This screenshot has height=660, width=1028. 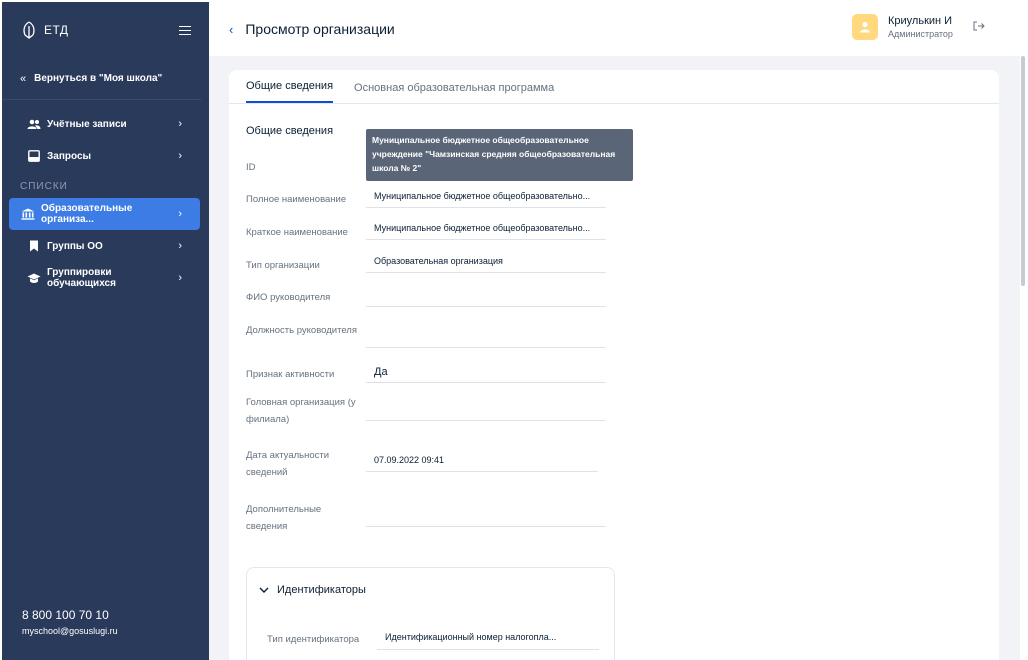 What do you see at coordinates (301, 411) in the screenshot?
I see `field-label-parent-org: Головная организация (у филиала)` at bounding box center [301, 411].